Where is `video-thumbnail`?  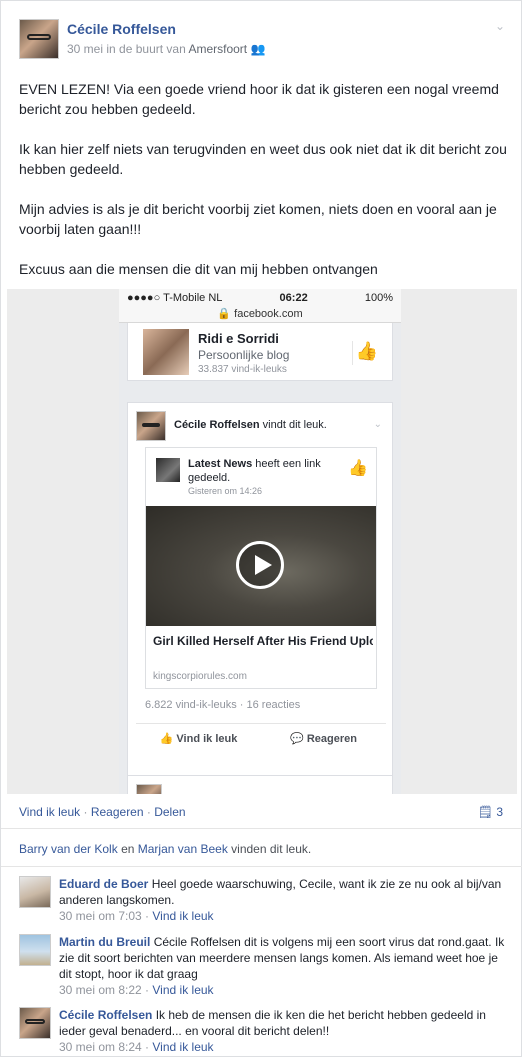 video-thumbnail is located at coordinates (261, 566).